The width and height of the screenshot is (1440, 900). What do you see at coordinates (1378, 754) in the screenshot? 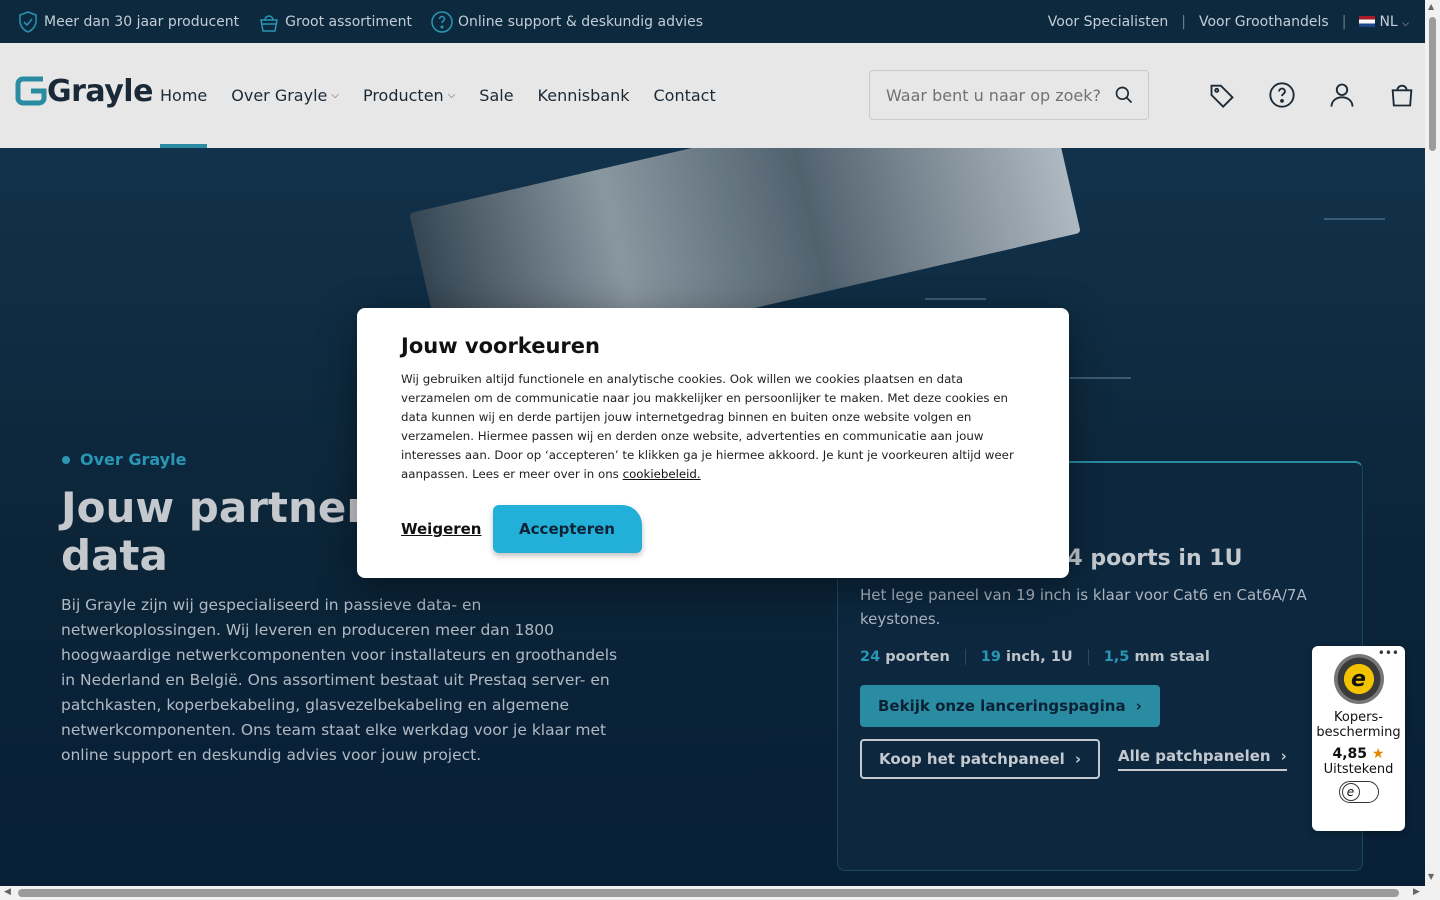
I see `star-icon: ★` at bounding box center [1378, 754].